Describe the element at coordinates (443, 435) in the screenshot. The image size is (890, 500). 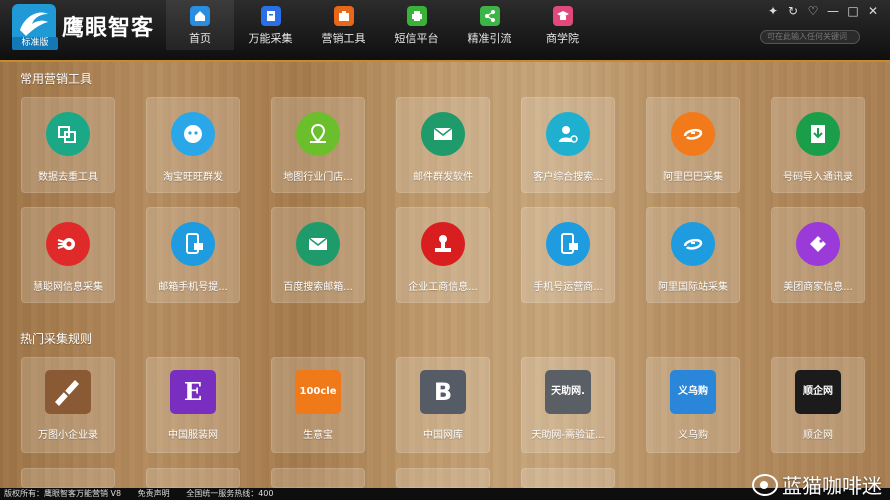
I see `rule-label: 中国网库` at that location.